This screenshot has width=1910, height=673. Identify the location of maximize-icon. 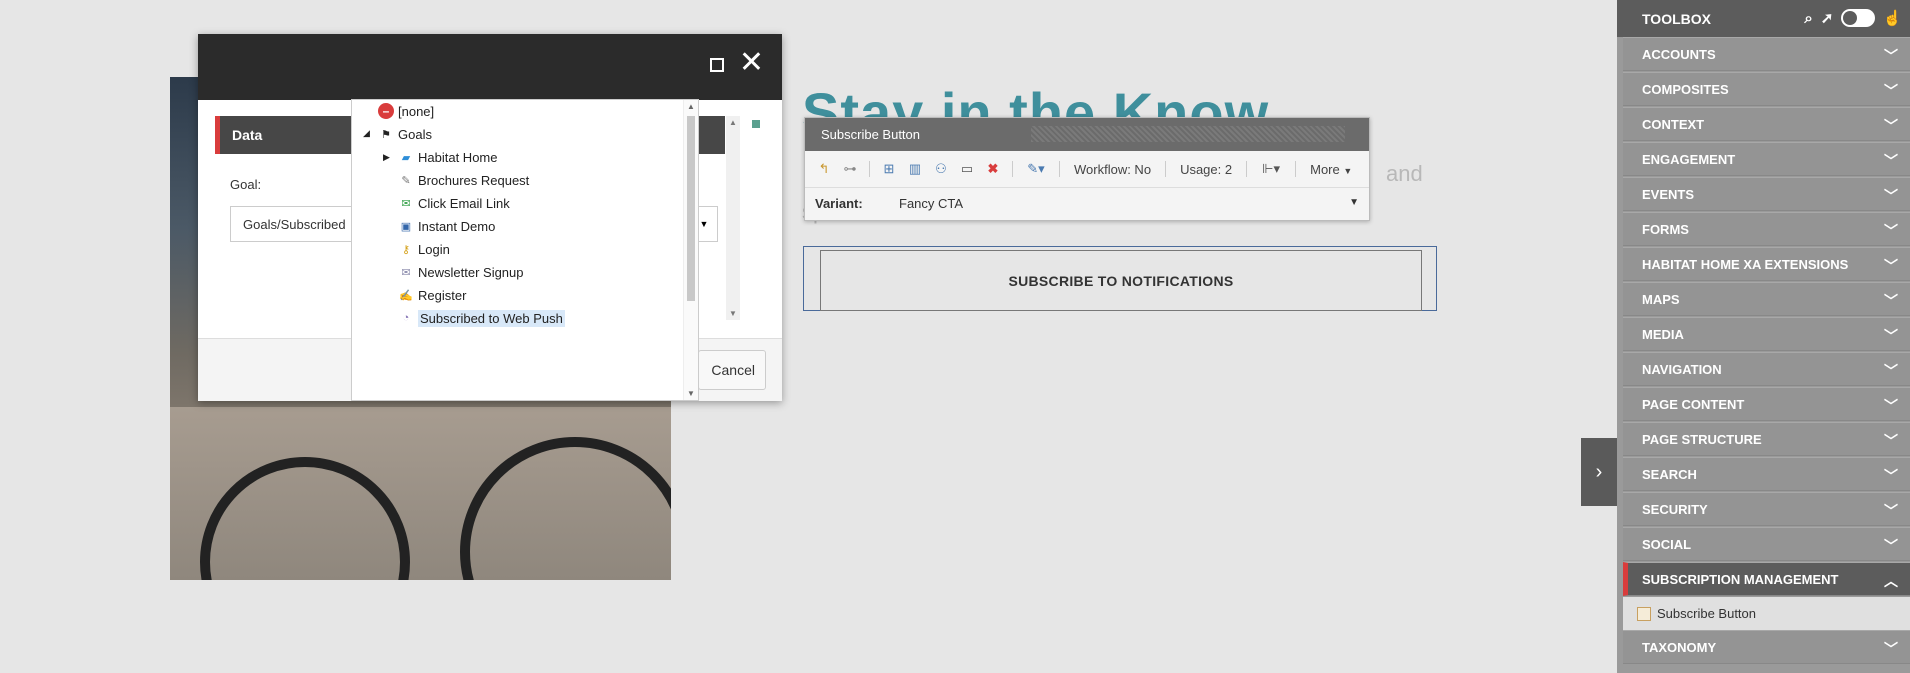
(717, 65).